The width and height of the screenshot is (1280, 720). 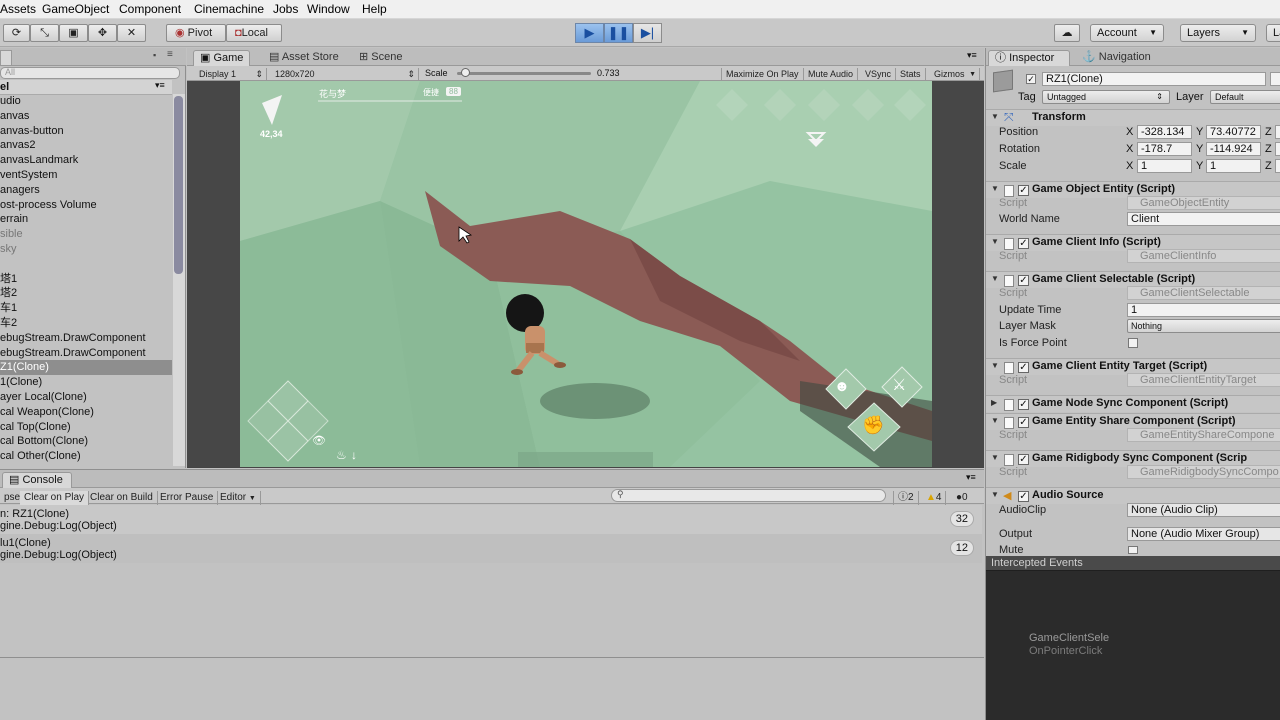 I want to click on menu-gameobject: GameObject, so click(x=75, y=9).